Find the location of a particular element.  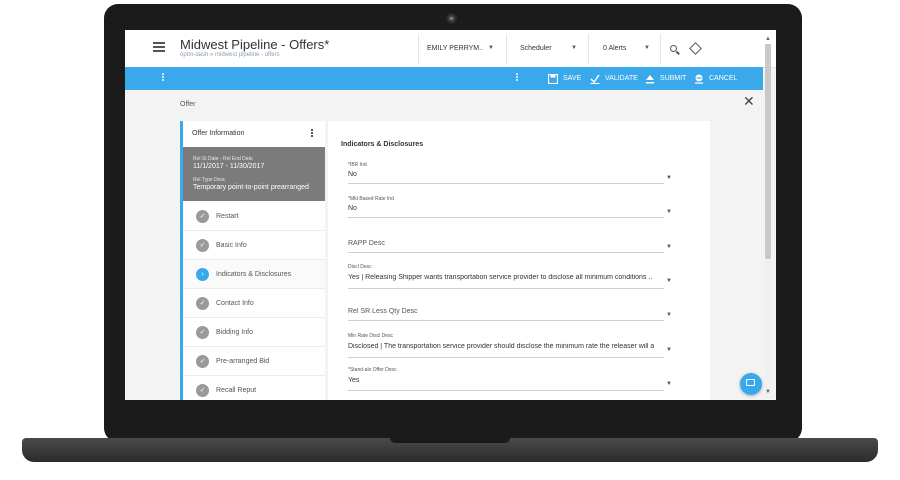

ibr-ind-select: *IBR Ind No ▼ is located at coordinates (510, 173).